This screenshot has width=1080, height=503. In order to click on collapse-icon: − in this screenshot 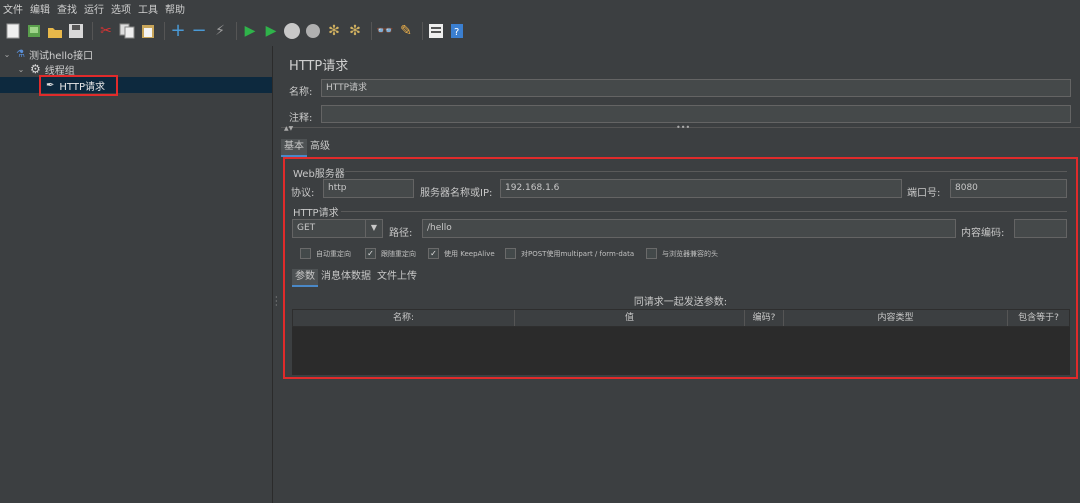, I will do `click(199, 31)`.